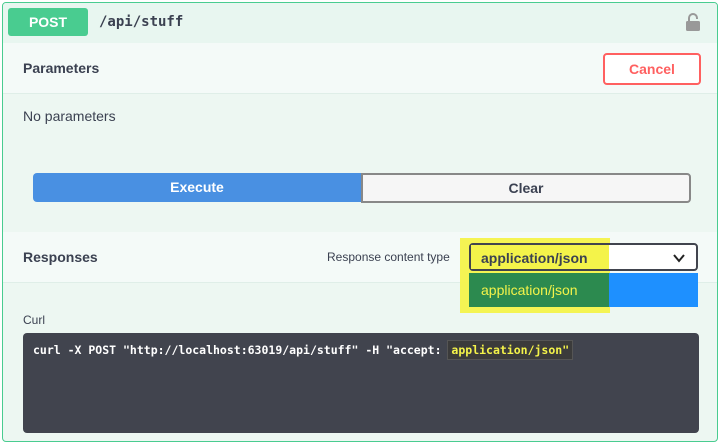  I want to click on no-parameters-text: No parameters, so click(69, 116).